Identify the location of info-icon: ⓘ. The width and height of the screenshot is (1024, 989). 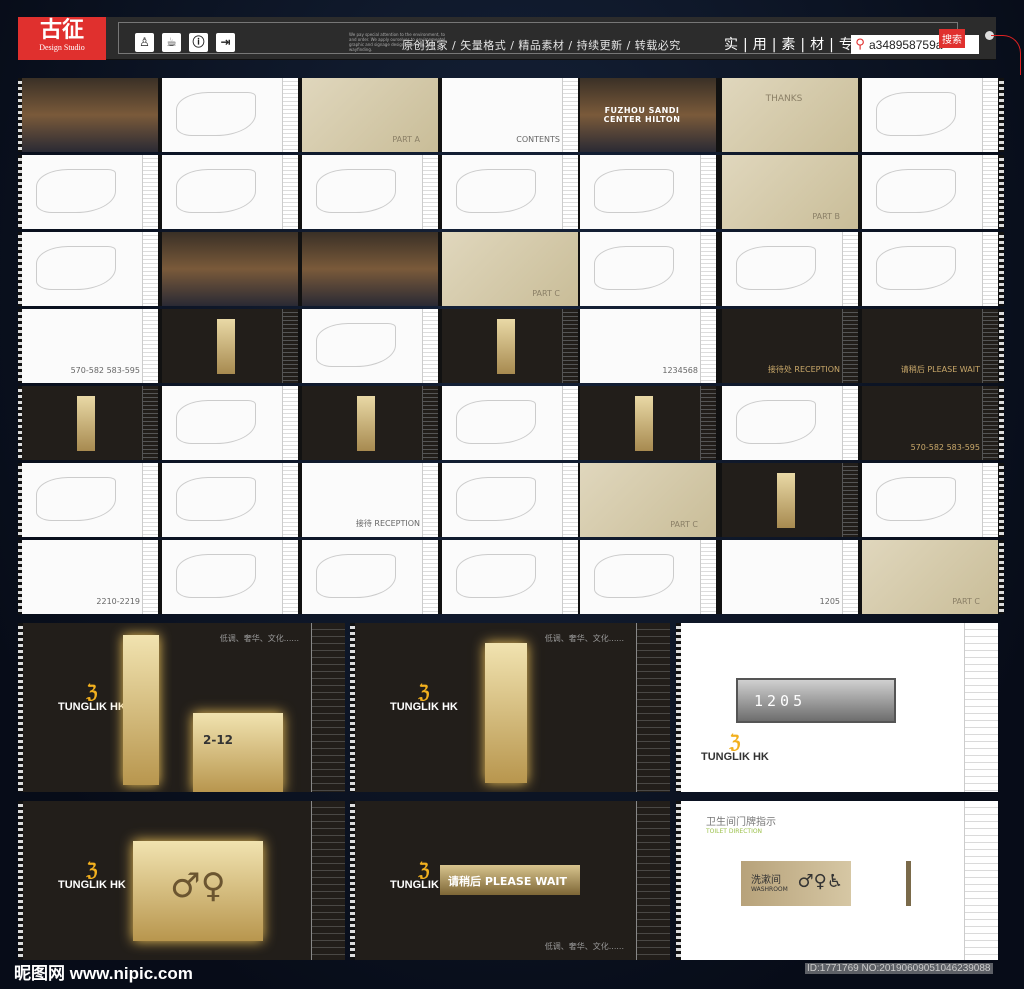
(198, 42).